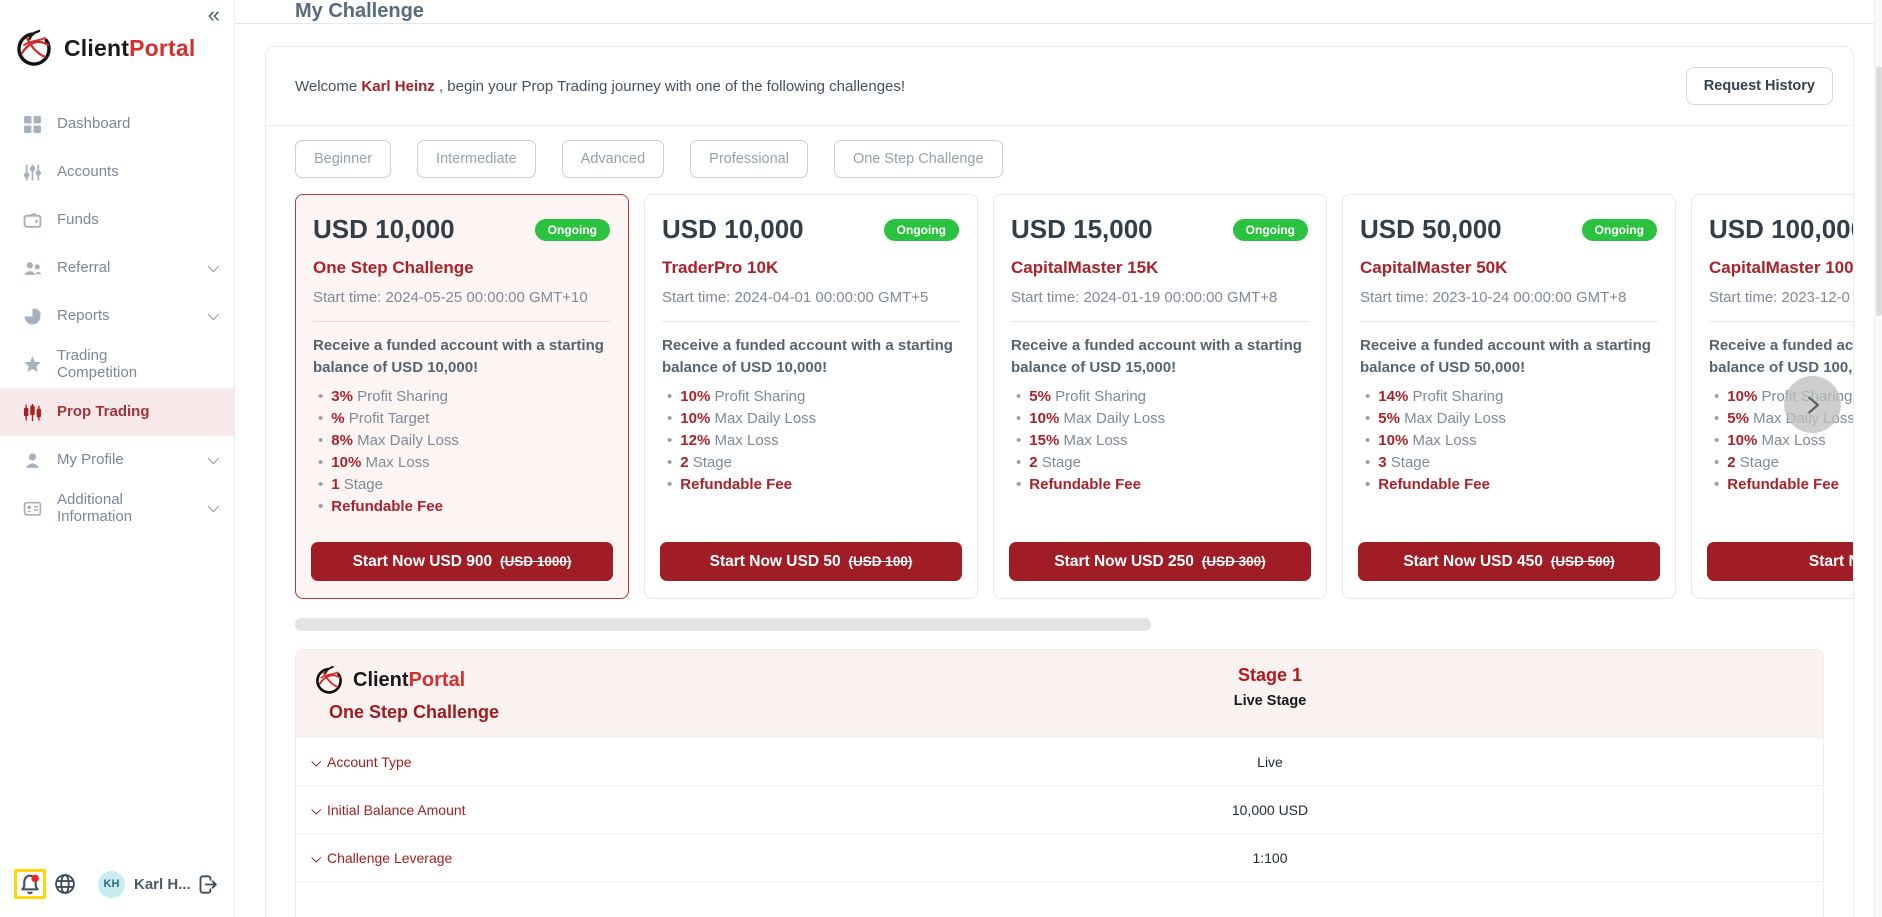 This screenshot has width=1882, height=917. Describe the element at coordinates (117, 220) in the screenshot. I see `sidebar-item-funds: Funds` at that location.